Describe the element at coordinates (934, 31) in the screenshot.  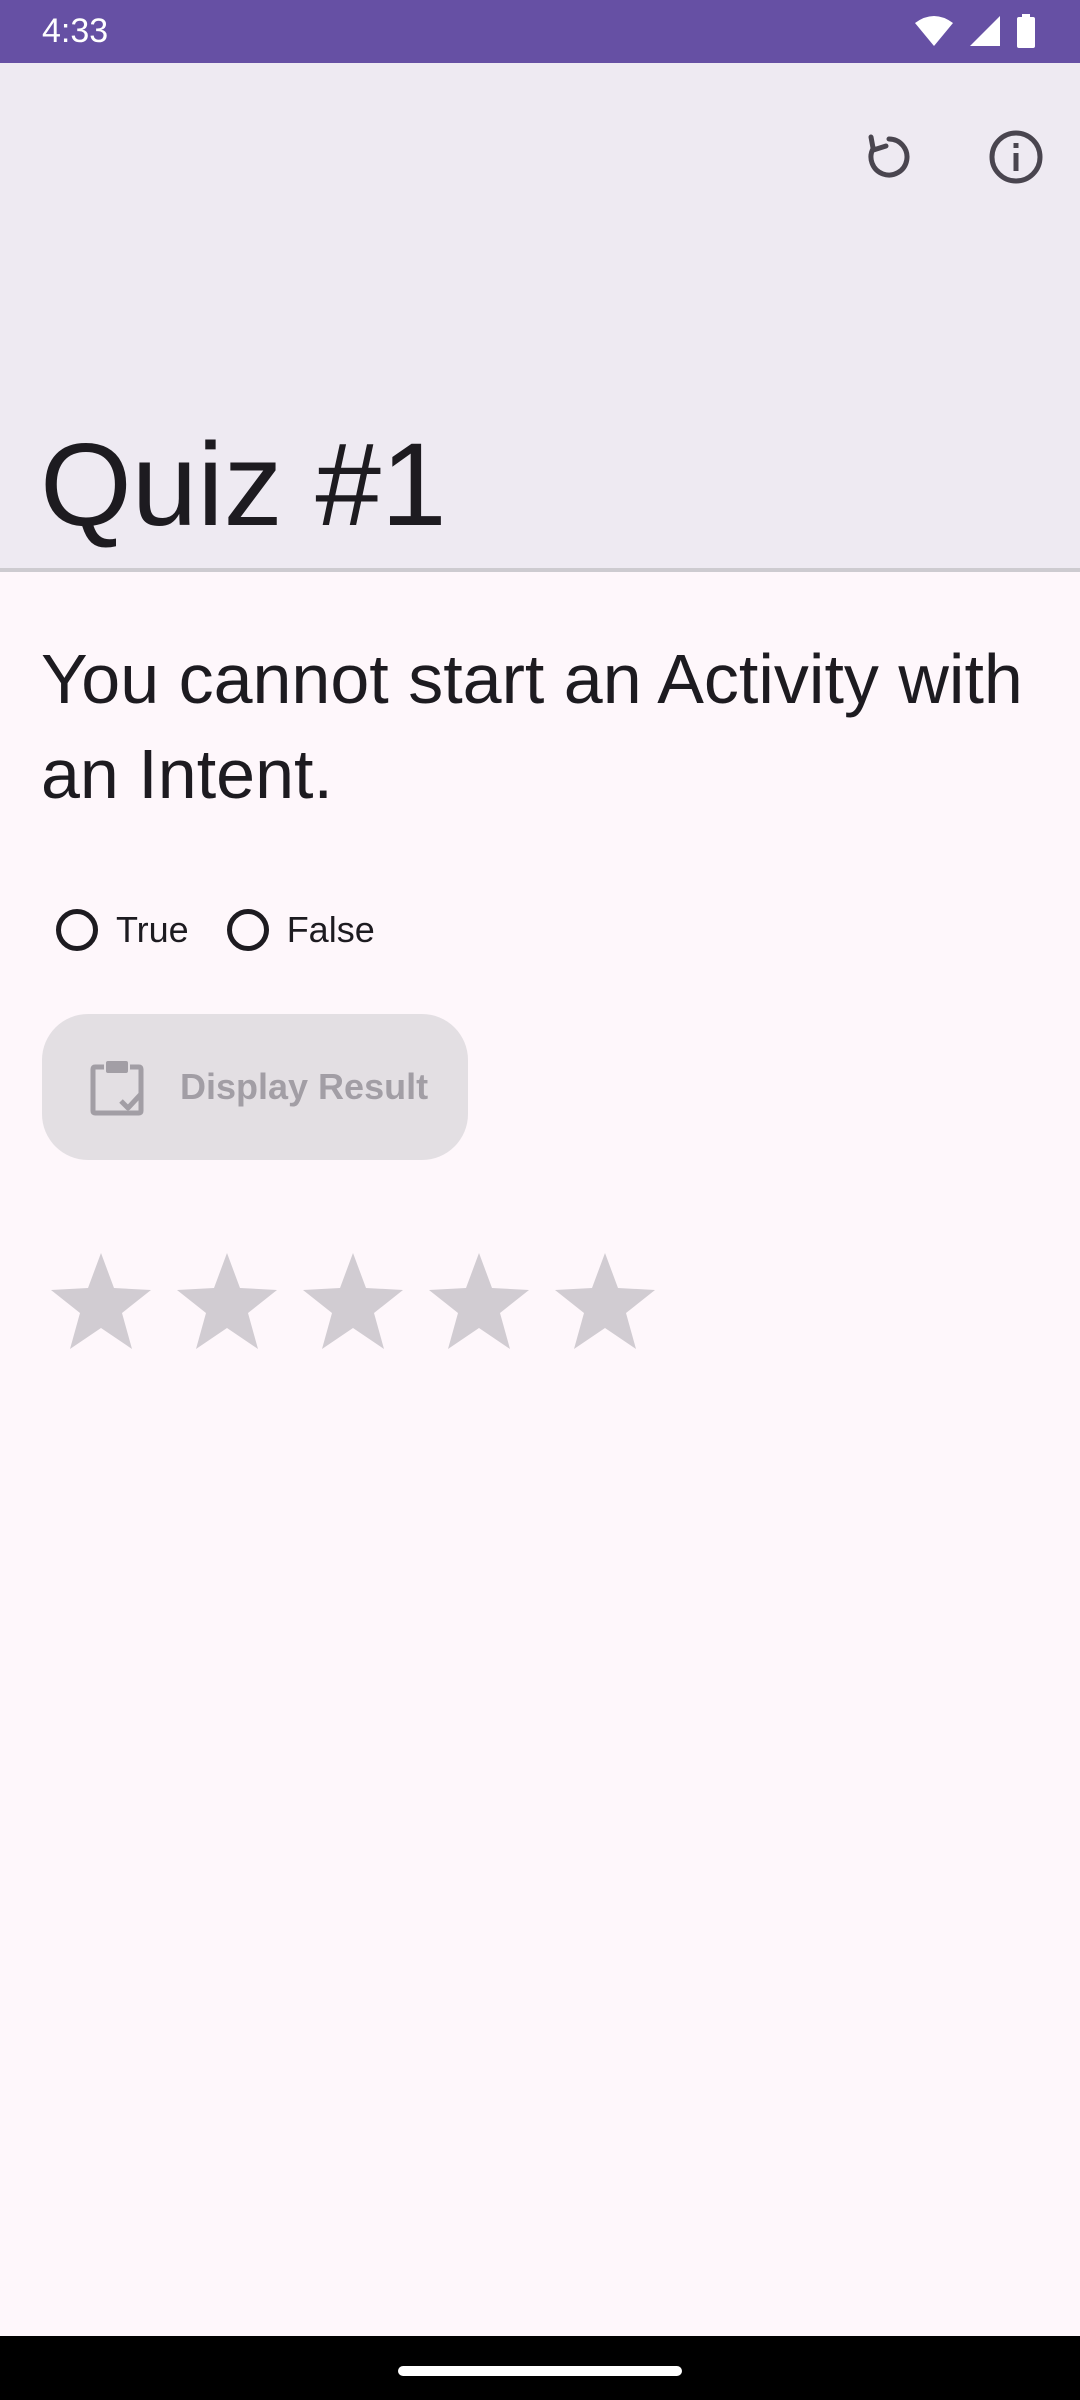
I see `wifi-icon` at that location.